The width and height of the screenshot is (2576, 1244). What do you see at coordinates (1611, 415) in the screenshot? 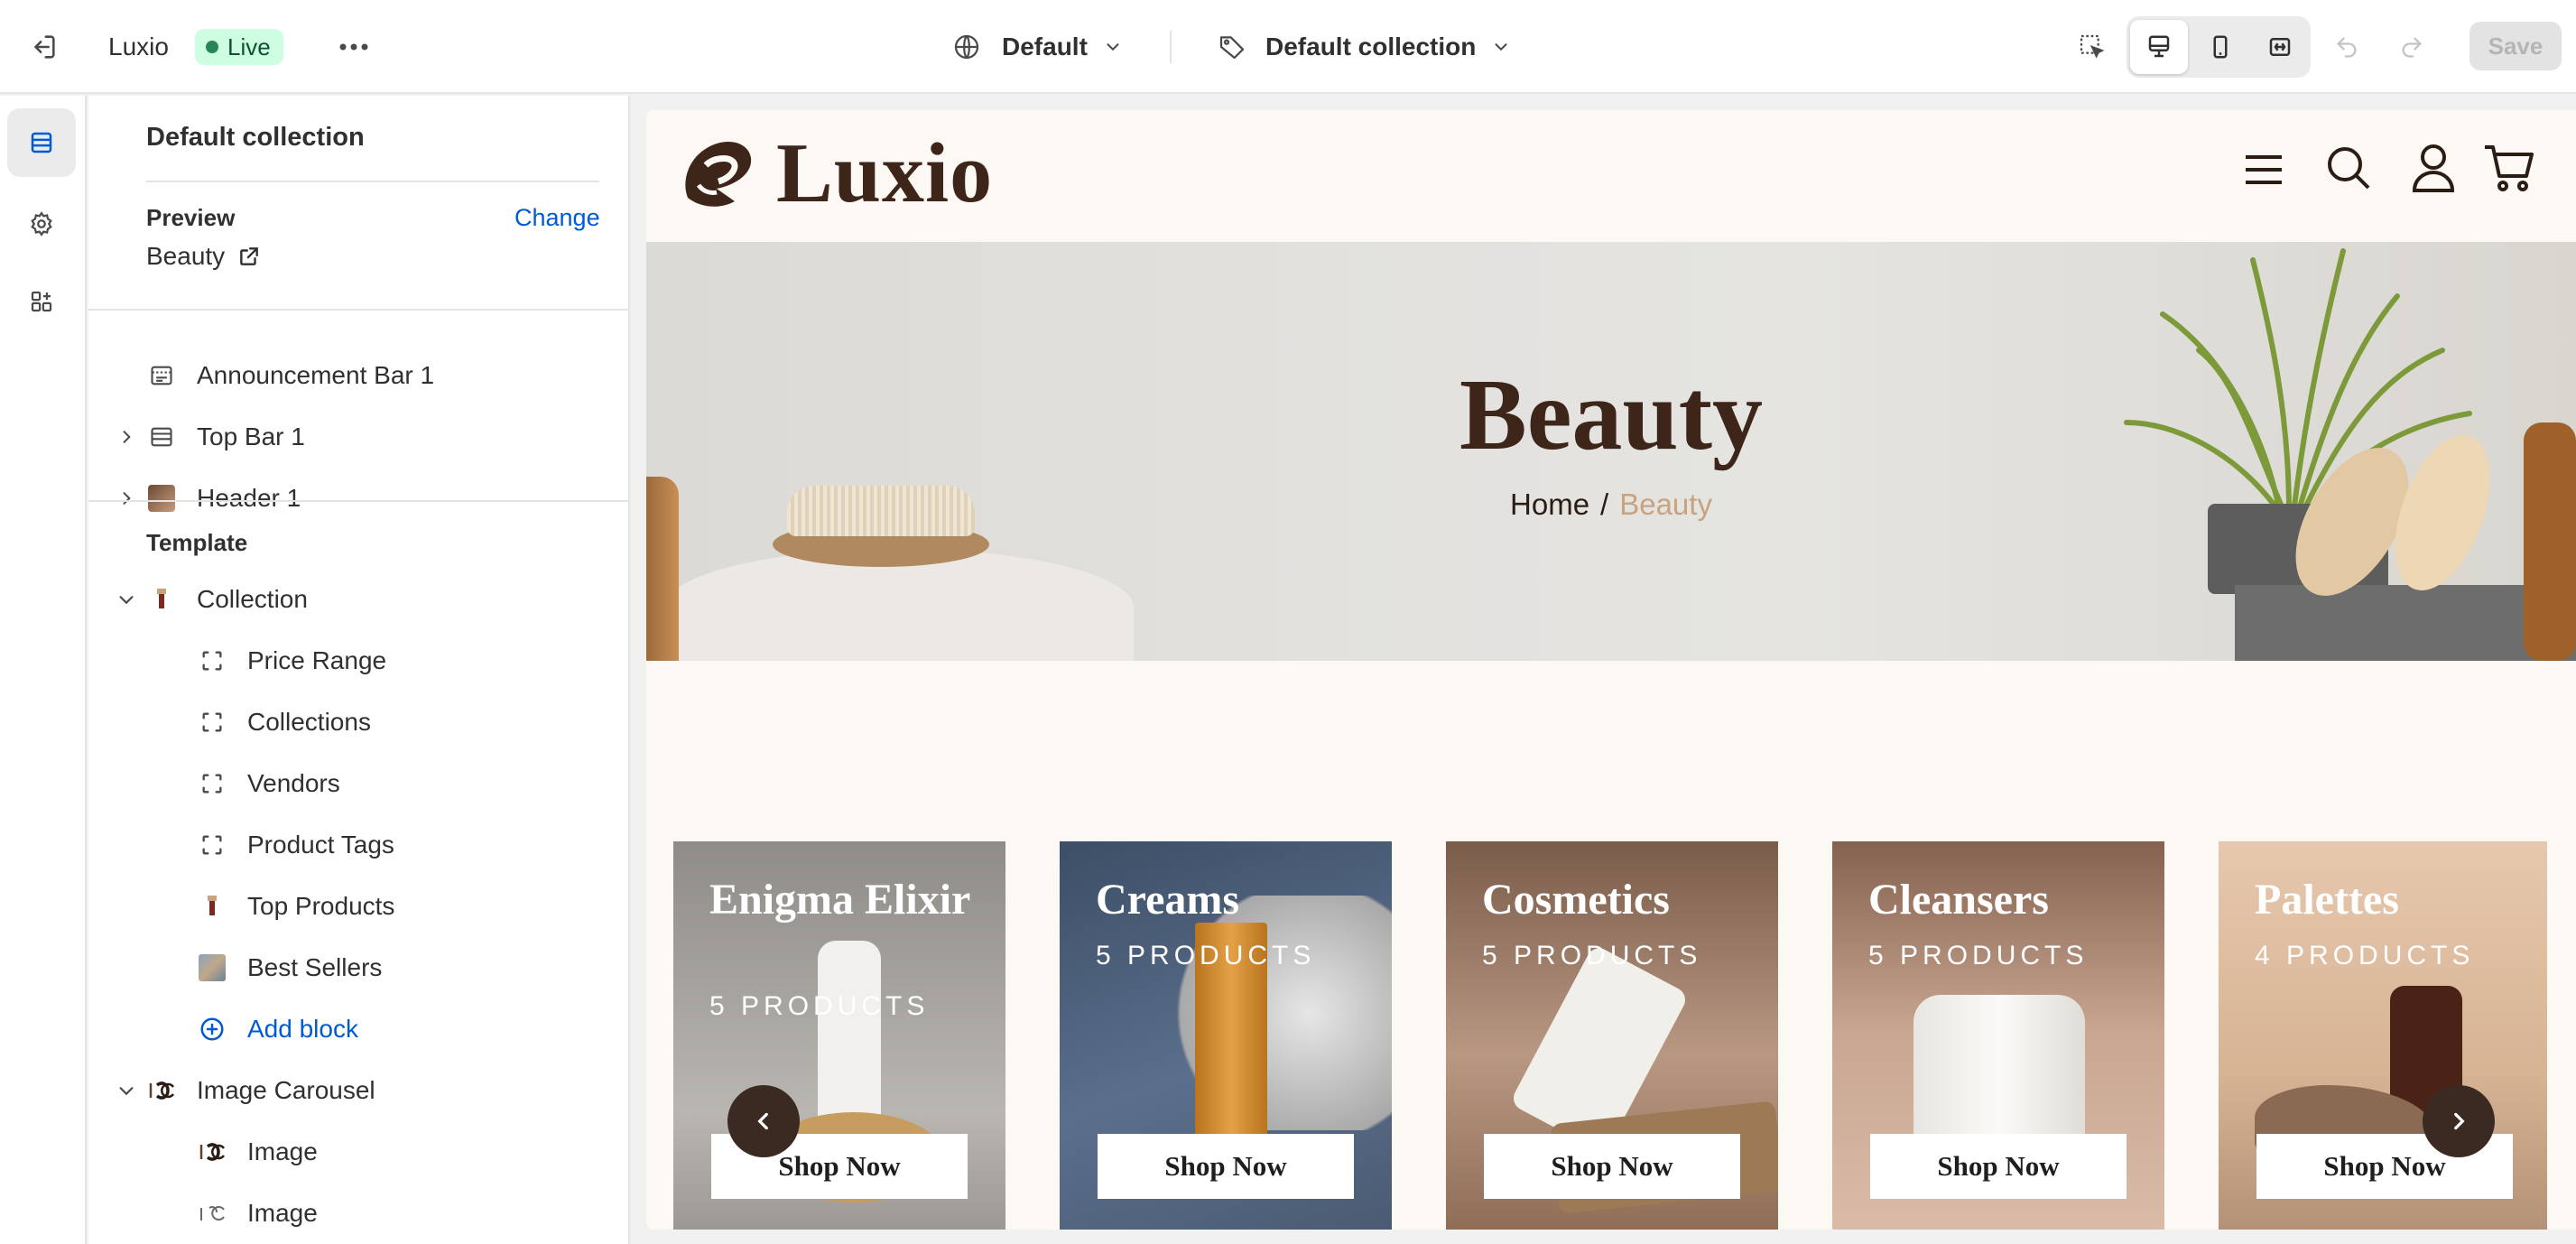
I see `collection-title: Beauty` at bounding box center [1611, 415].